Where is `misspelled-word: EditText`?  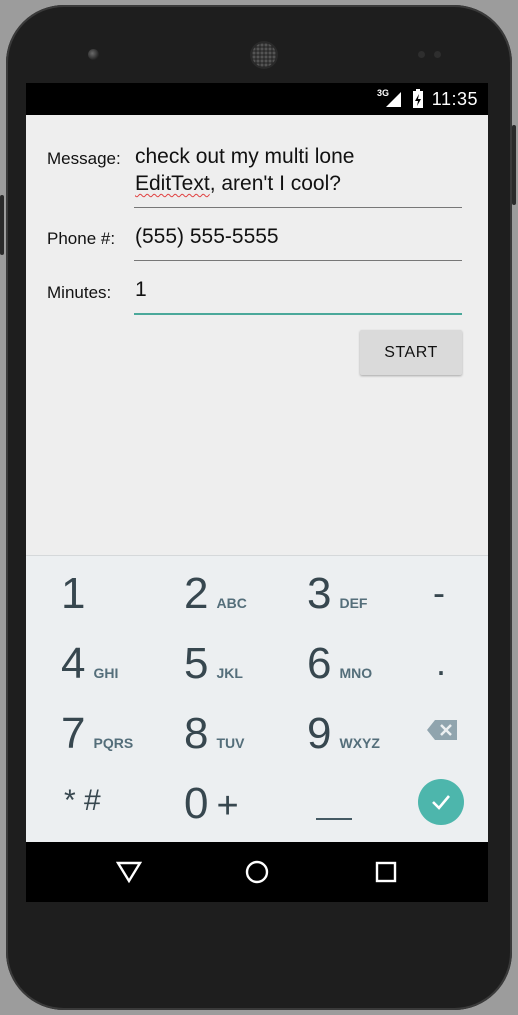
misspelled-word: EditText is located at coordinates (172, 183).